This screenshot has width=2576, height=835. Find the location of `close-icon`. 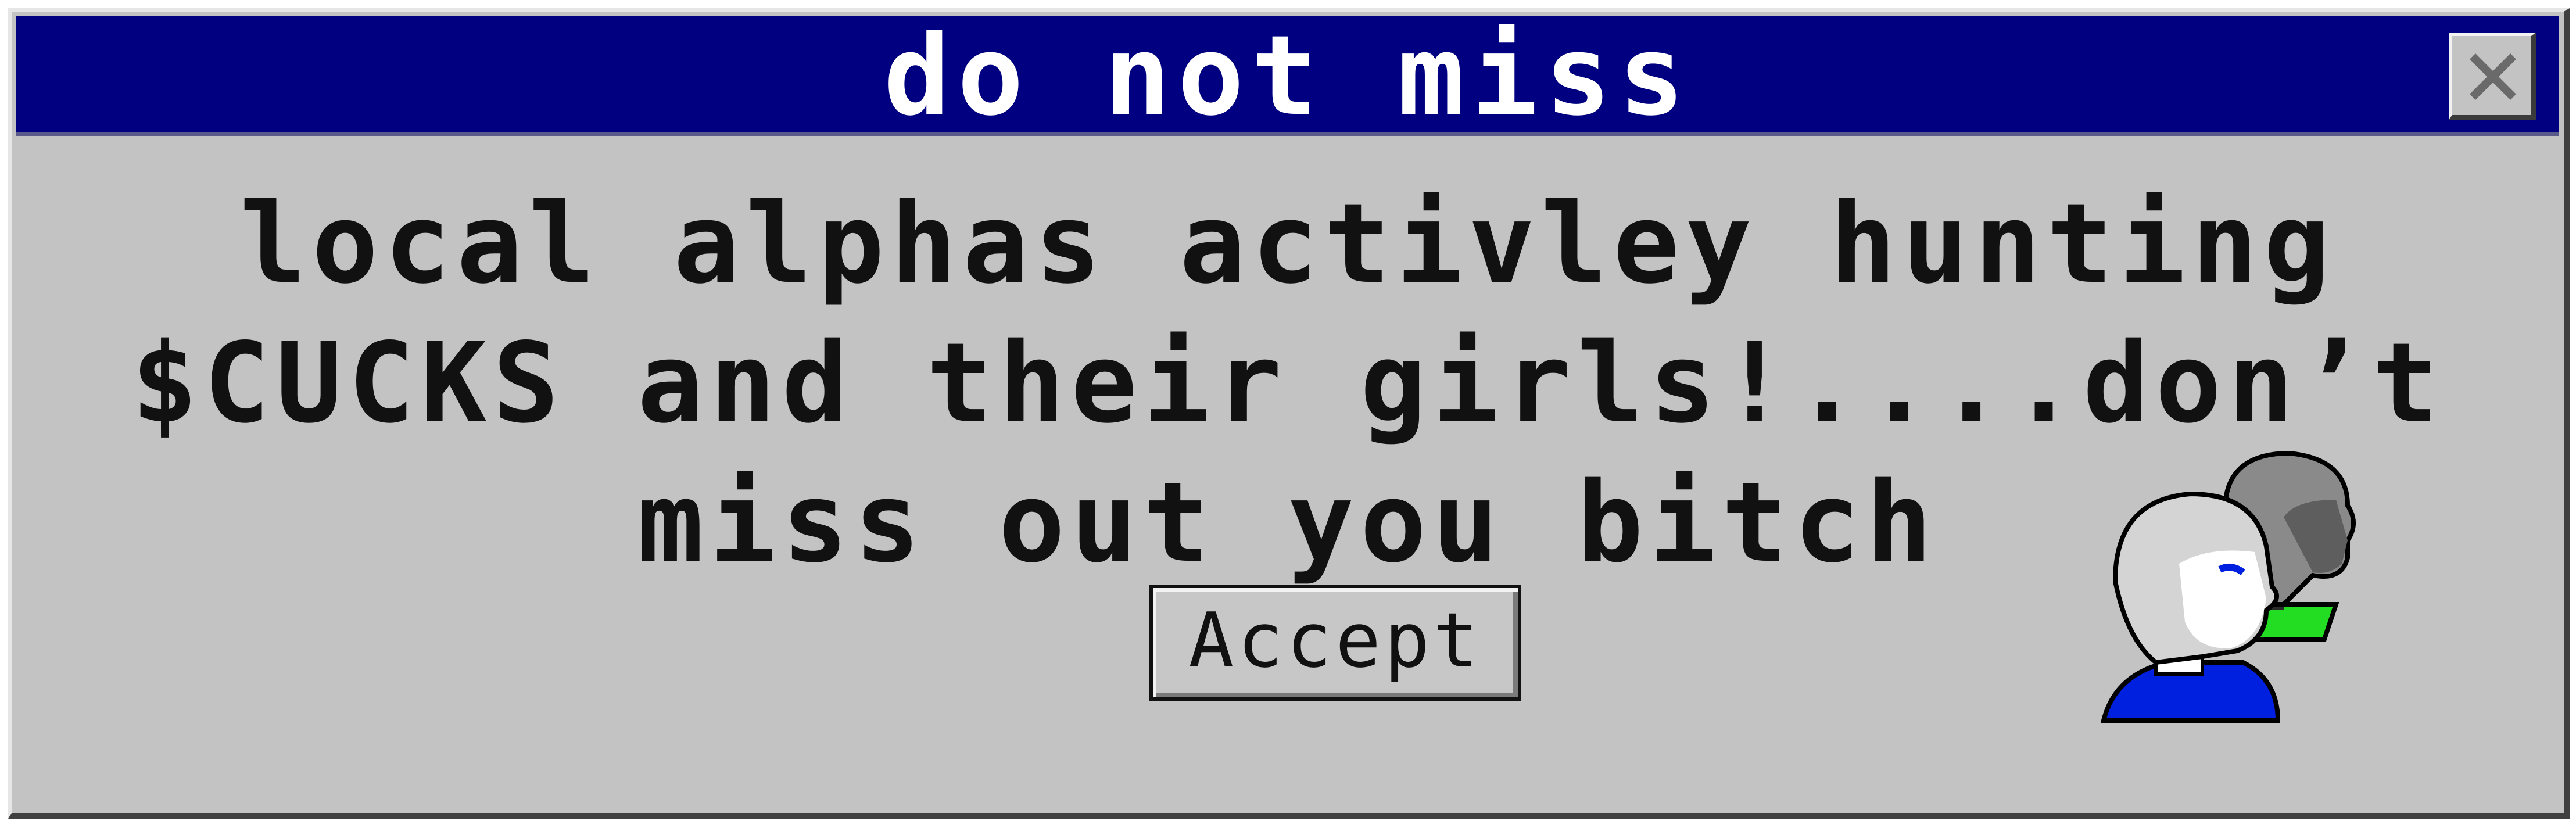

close-icon is located at coordinates (2493, 76).